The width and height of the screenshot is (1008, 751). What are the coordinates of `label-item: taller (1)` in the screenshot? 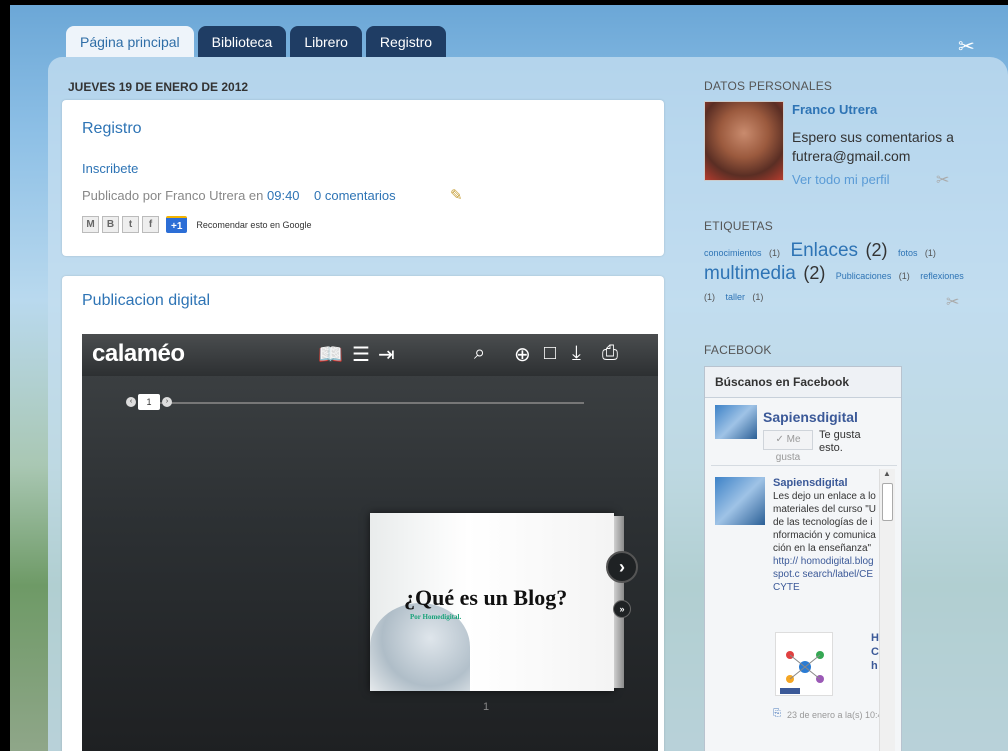 It's located at (745, 295).